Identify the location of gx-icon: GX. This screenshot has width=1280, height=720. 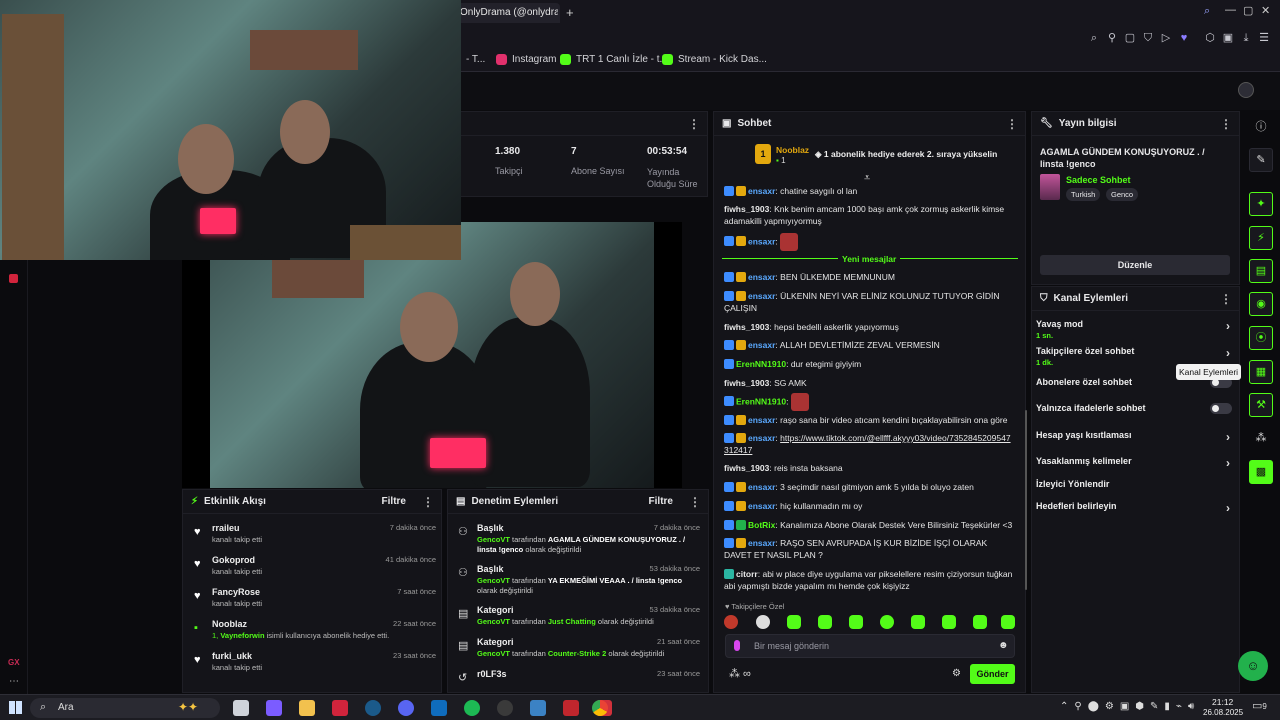
(14, 662).